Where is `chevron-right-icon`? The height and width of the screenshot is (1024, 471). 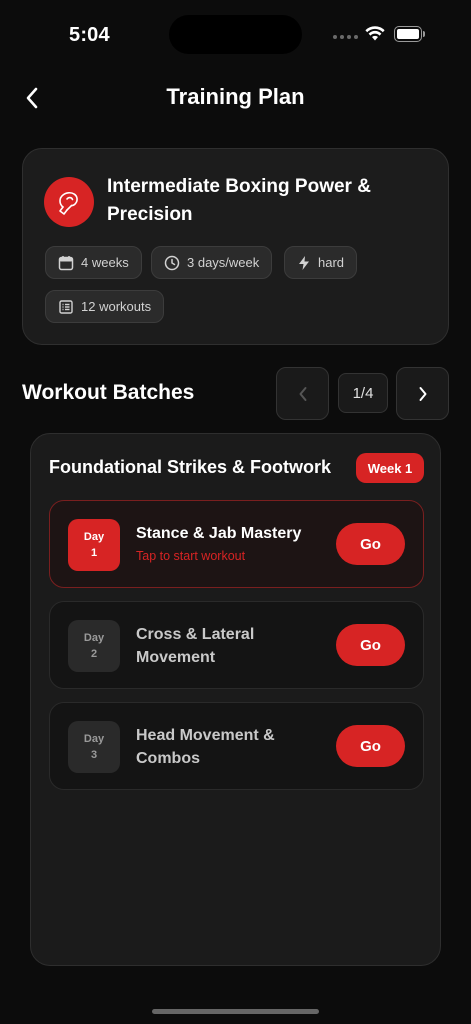
chevron-right-icon is located at coordinates (422, 393).